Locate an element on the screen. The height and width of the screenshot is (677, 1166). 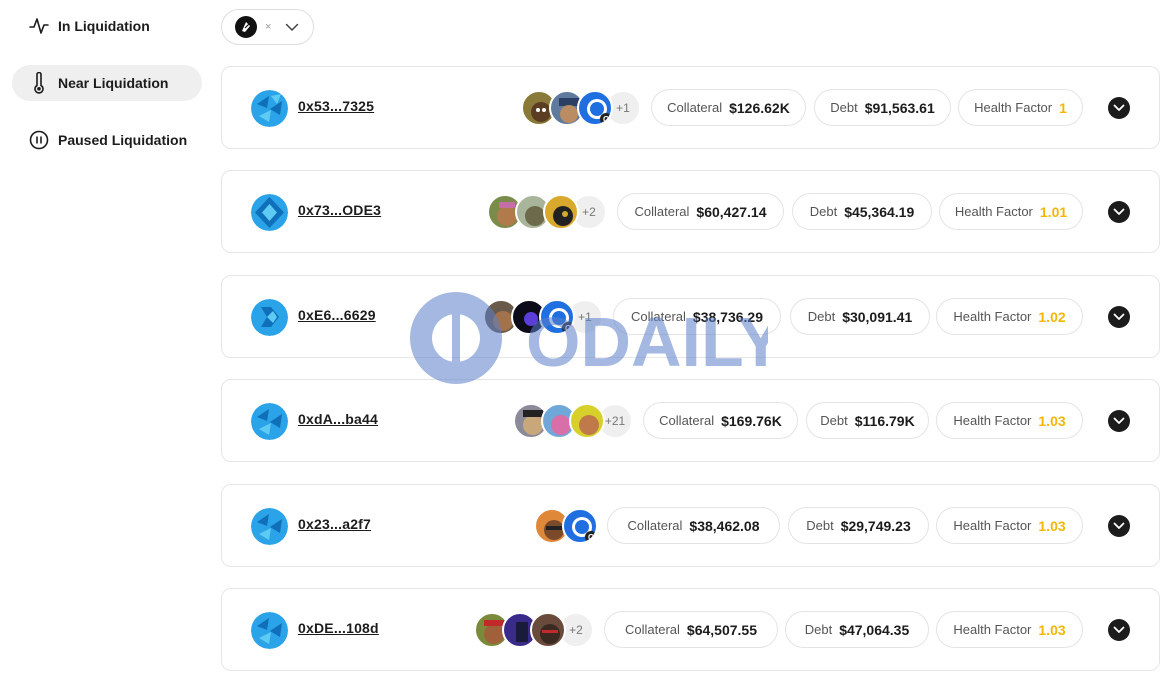
collateral-pill: Collateral $38,736.29 is located at coordinates (697, 316).